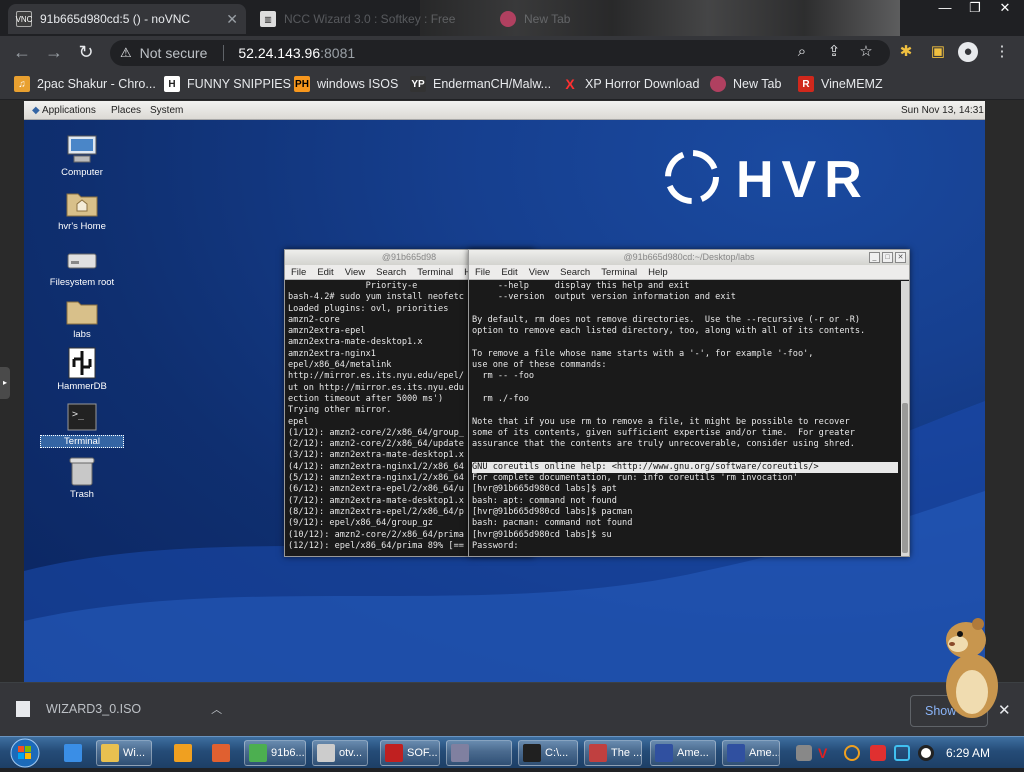  I want to click on bookmark-funny-snippies: H FUNNY SNIPPIES, so click(227, 84).